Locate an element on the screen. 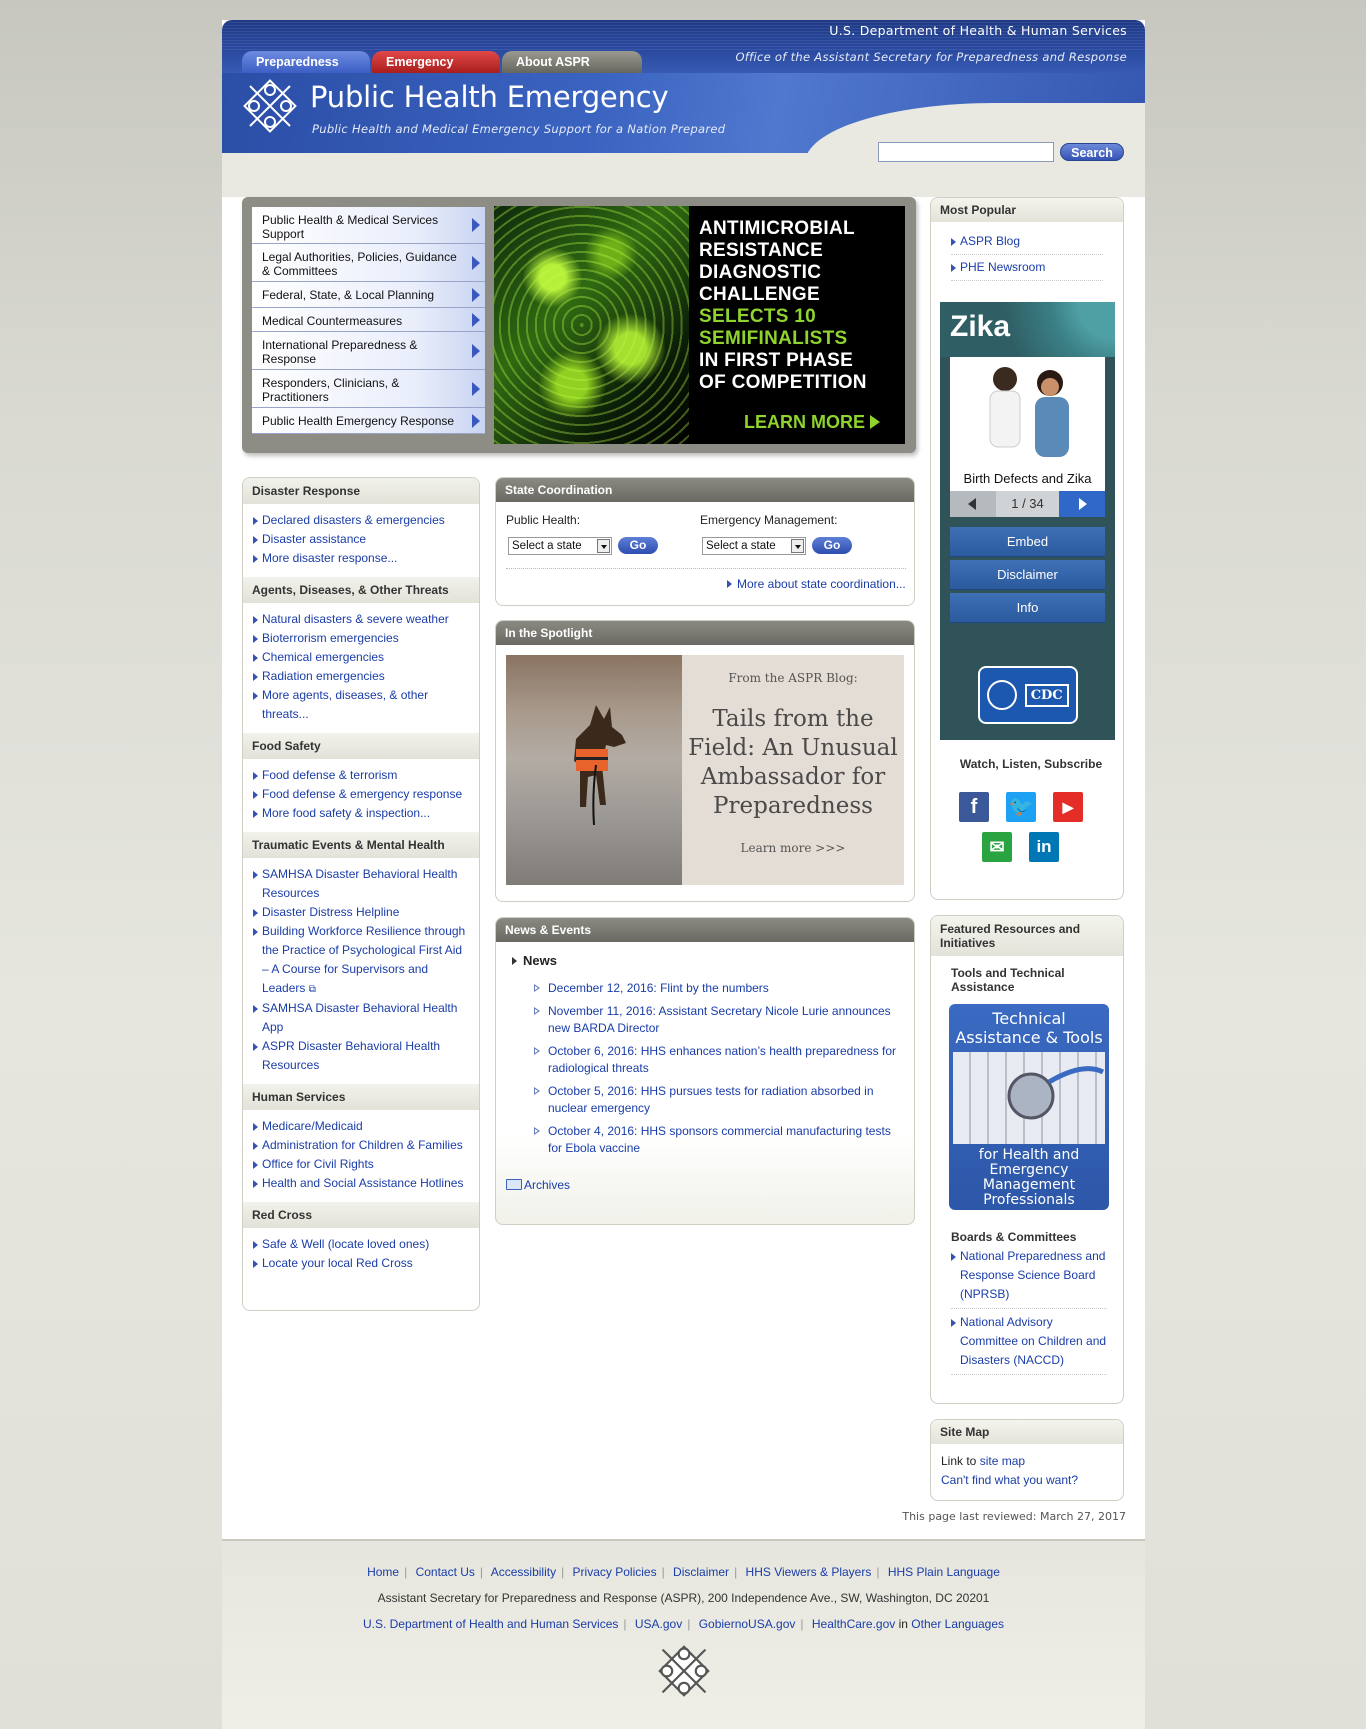 The width and height of the screenshot is (1366, 1729). spotlight-learn-more: Learn more >>> is located at coordinates (793, 848).